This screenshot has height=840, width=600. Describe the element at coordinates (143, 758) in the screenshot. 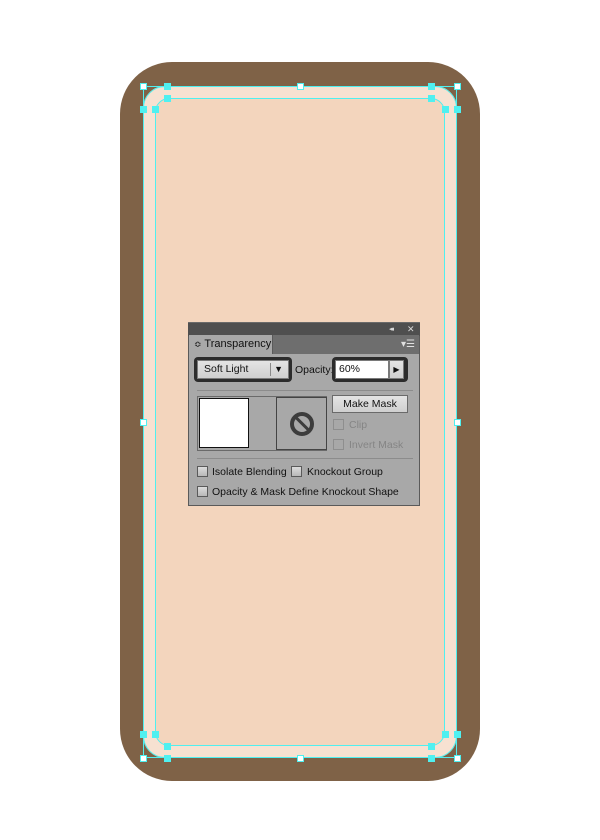

I see `bbox-handle-bottom-left` at that location.